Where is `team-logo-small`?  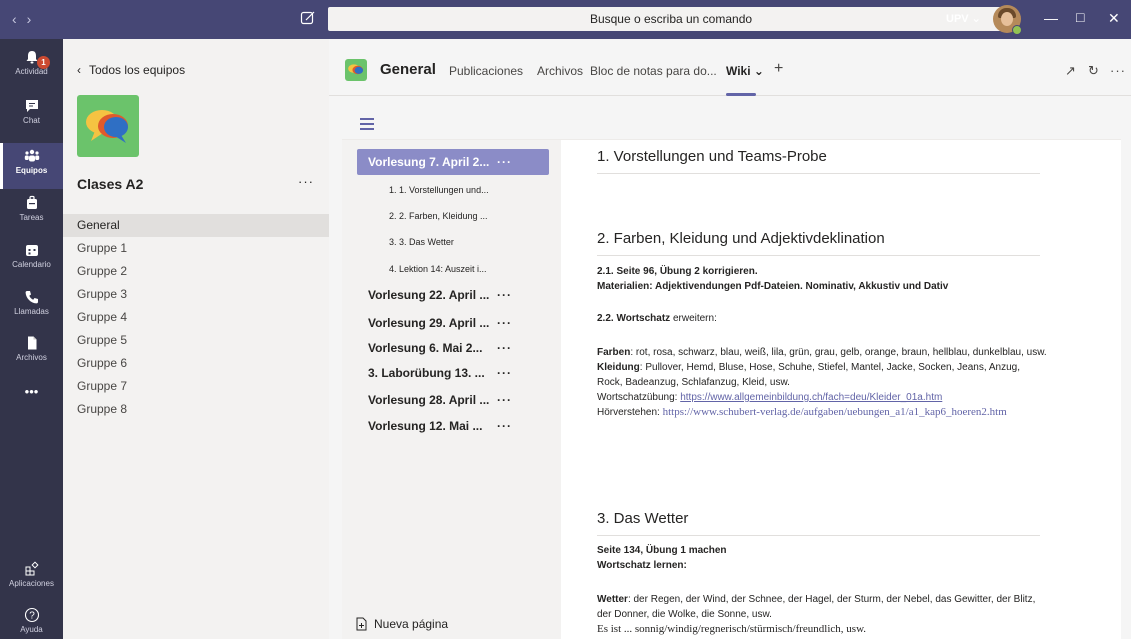 team-logo-small is located at coordinates (356, 70).